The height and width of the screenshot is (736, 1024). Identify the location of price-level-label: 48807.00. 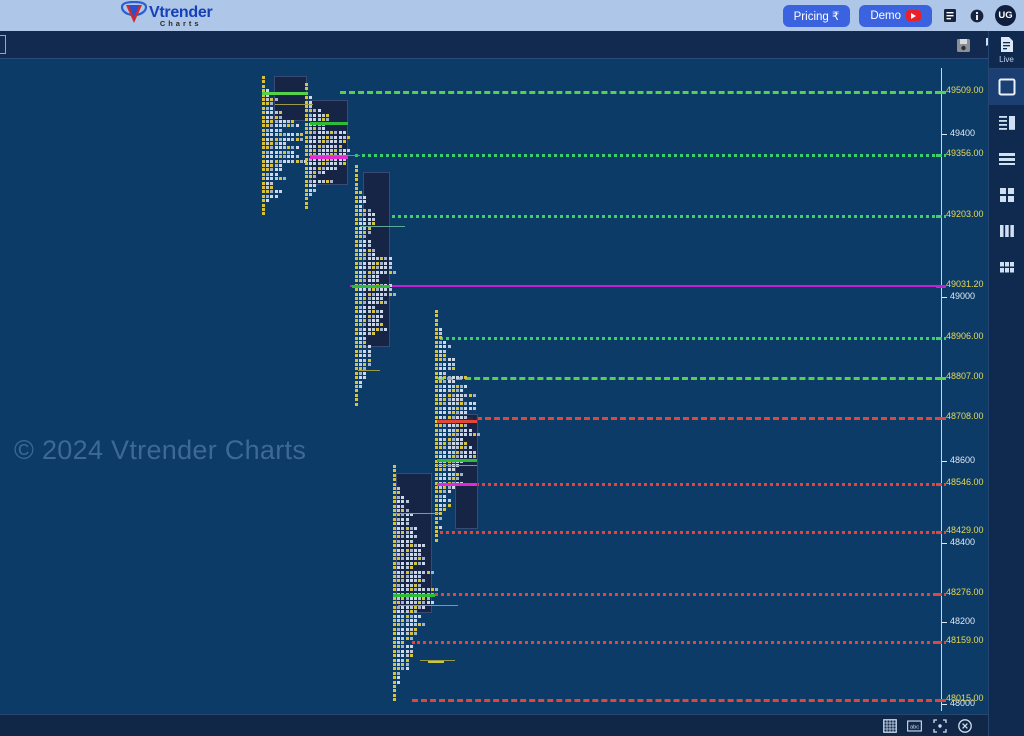
(965, 376).